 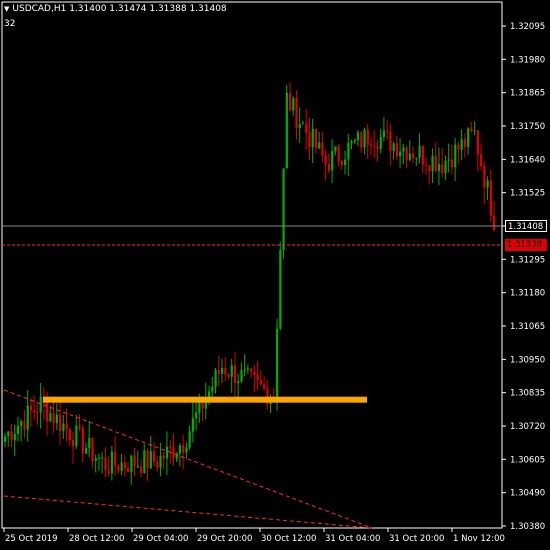 What do you see at coordinates (527, 127) in the screenshot?
I see `y-tick-label: 1.31750` at bounding box center [527, 127].